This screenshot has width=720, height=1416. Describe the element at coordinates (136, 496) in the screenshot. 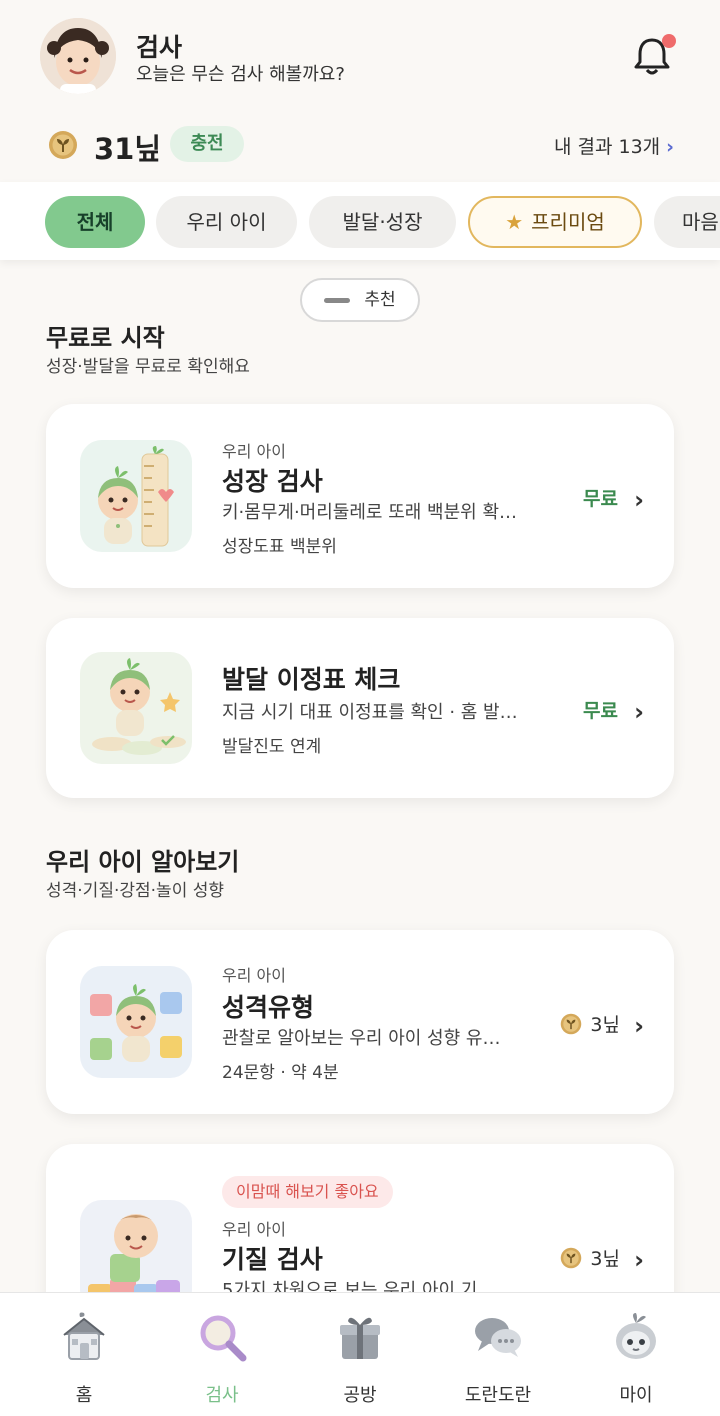

I see `growth-ruler-baby-icon` at that location.